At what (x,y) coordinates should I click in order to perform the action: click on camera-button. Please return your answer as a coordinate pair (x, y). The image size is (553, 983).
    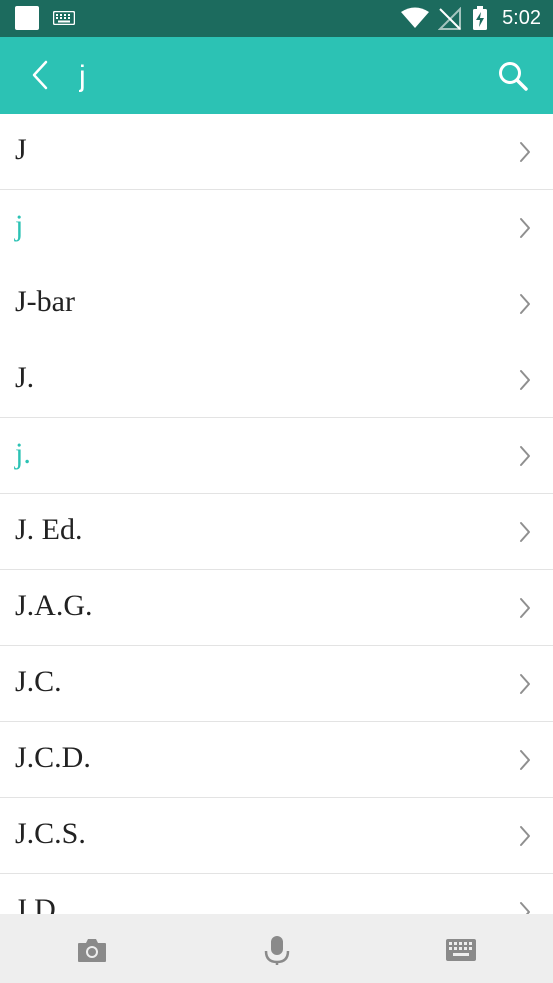
    Looking at the image, I should click on (92, 950).